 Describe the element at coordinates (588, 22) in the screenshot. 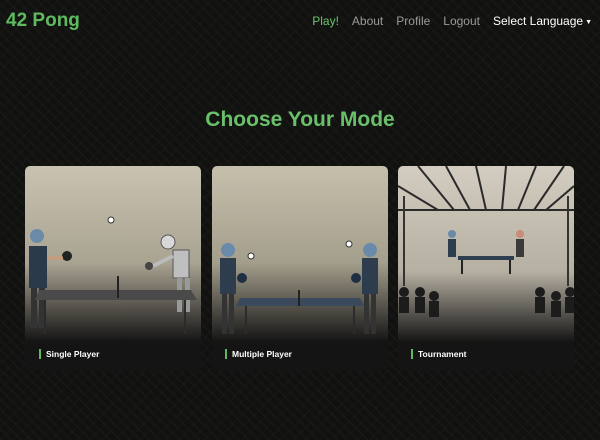

I see `chevron-down-icon: ▼` at that location.